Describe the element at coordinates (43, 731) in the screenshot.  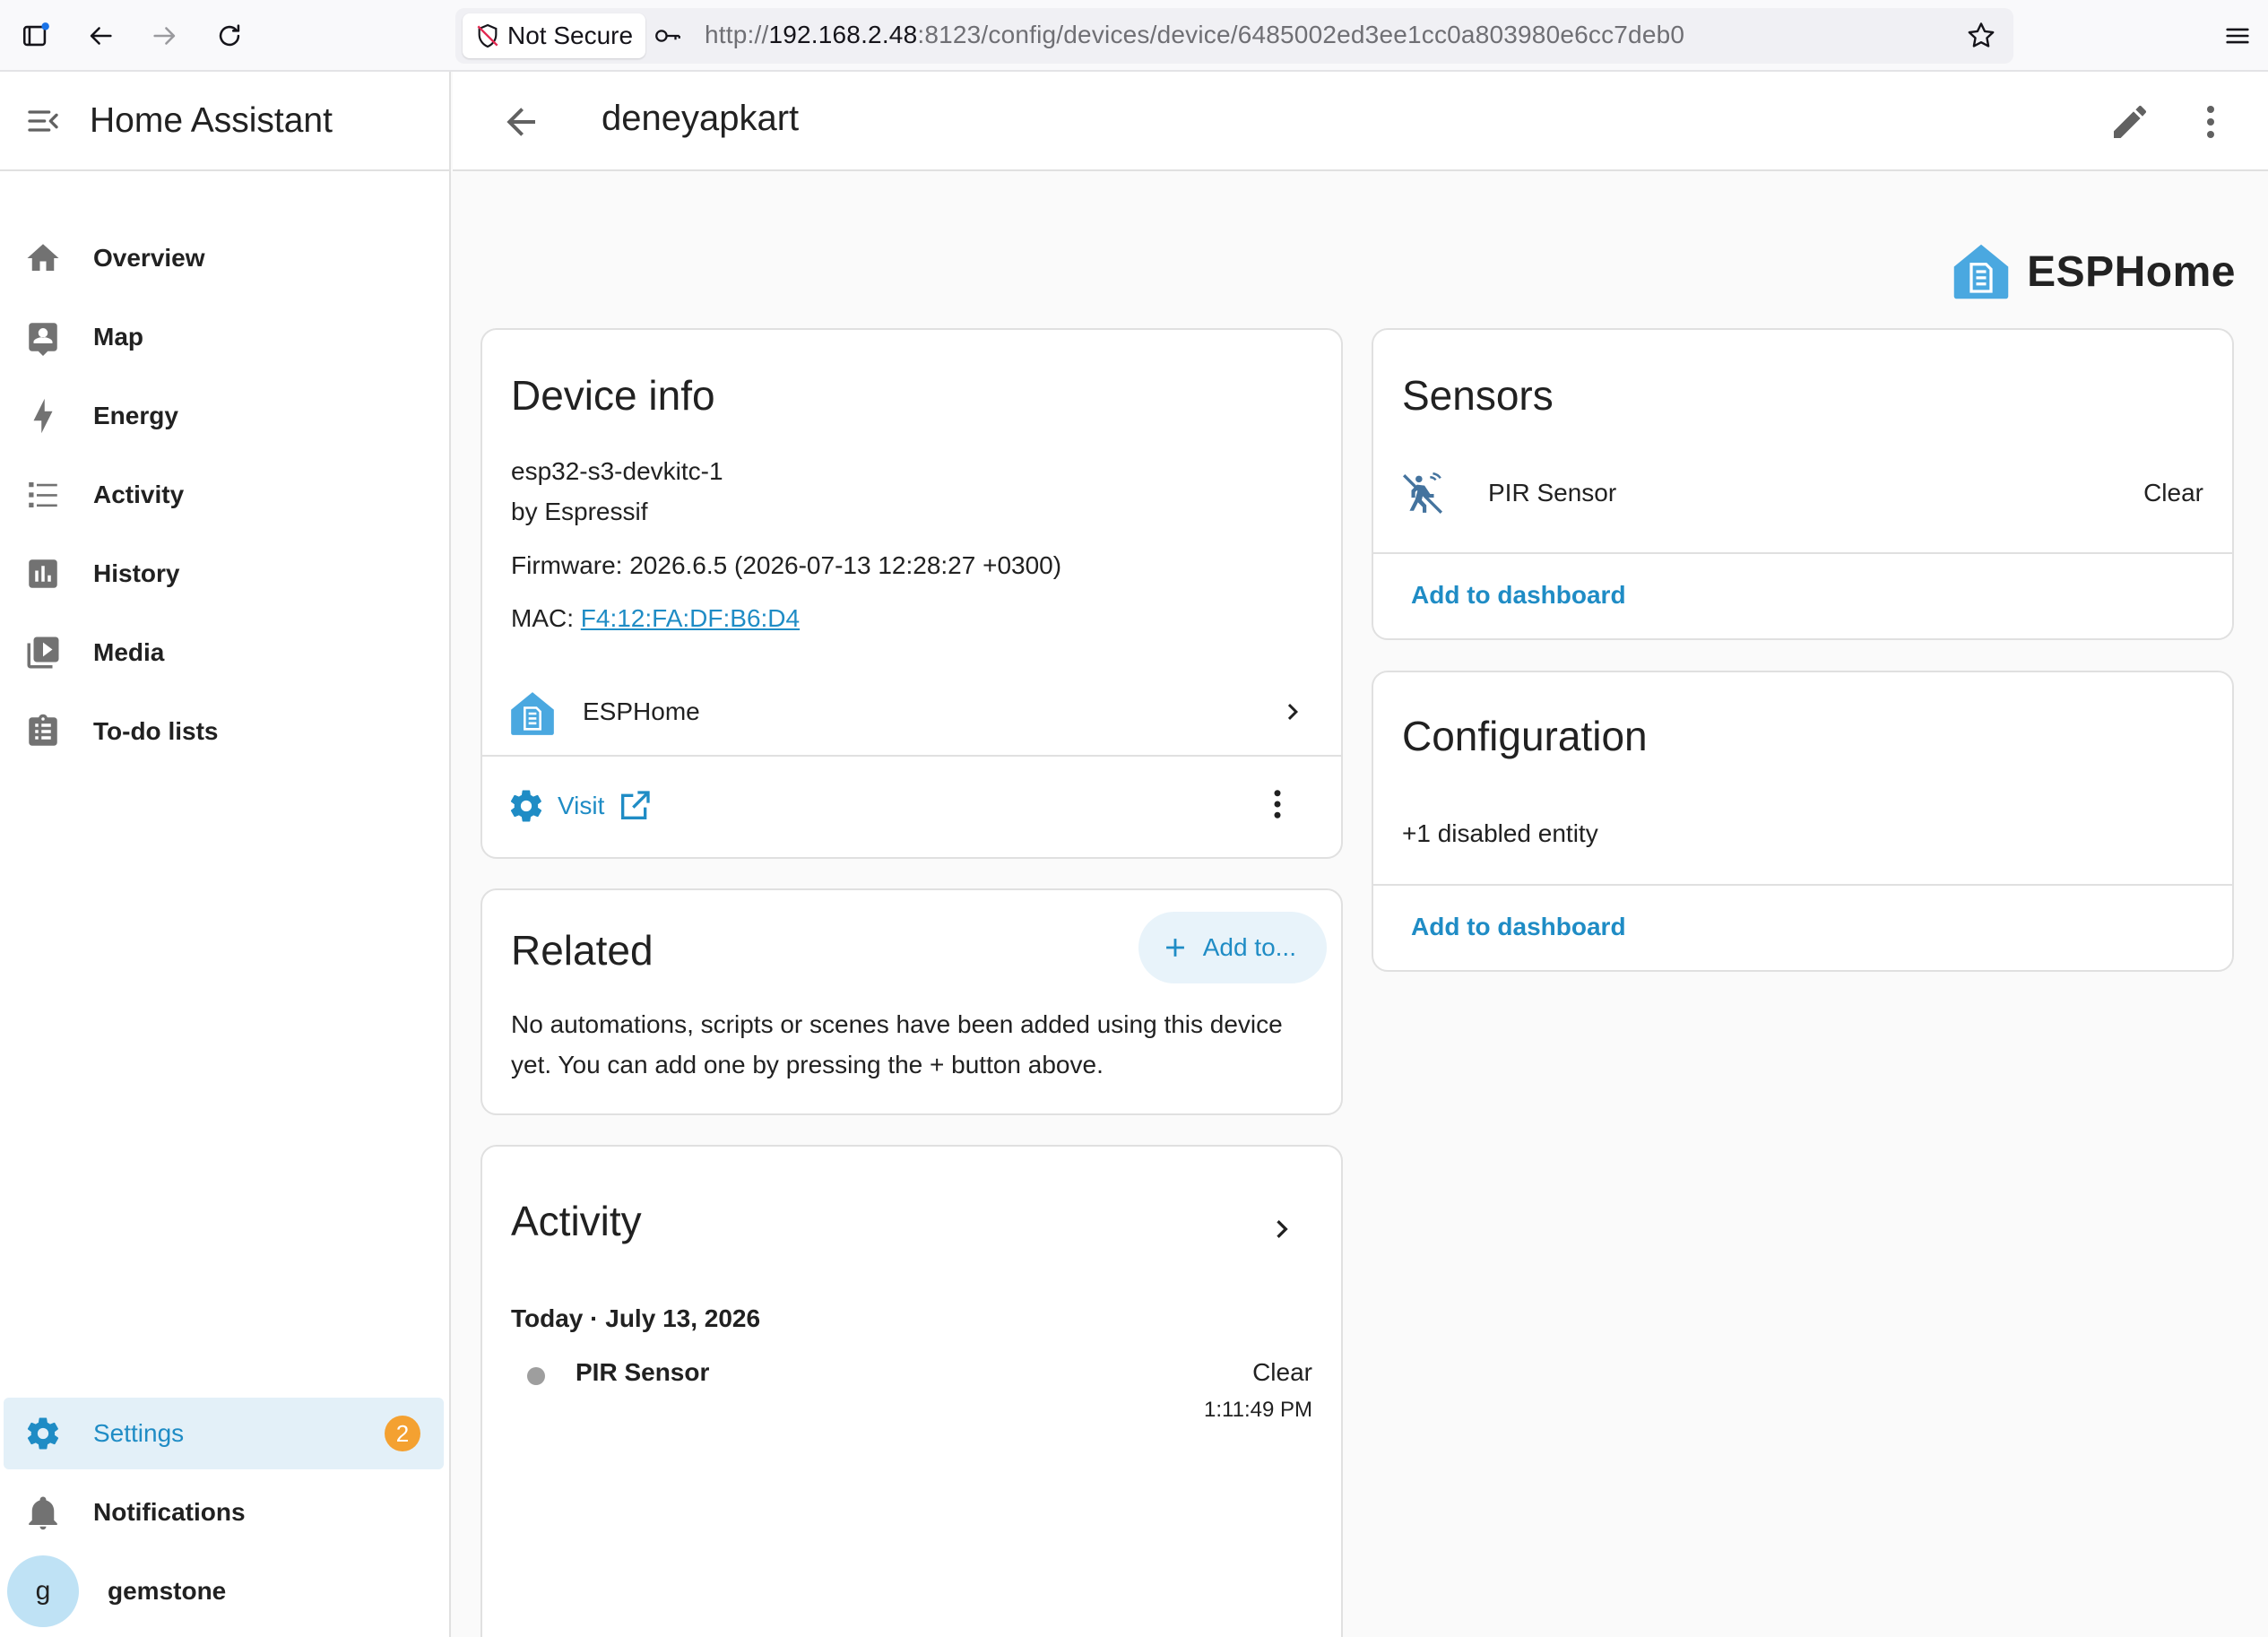
I see `clipboard-list-icon` at that location.